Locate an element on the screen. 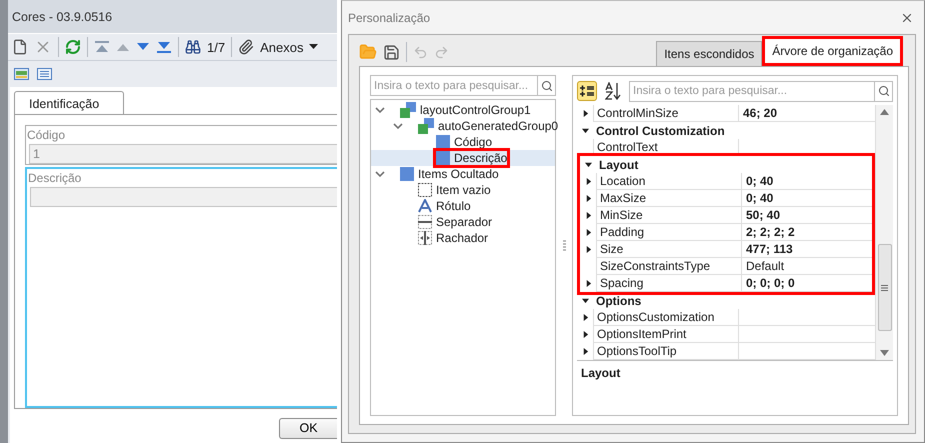  tree-item-label: Separador is located at coordinates (464, 222).